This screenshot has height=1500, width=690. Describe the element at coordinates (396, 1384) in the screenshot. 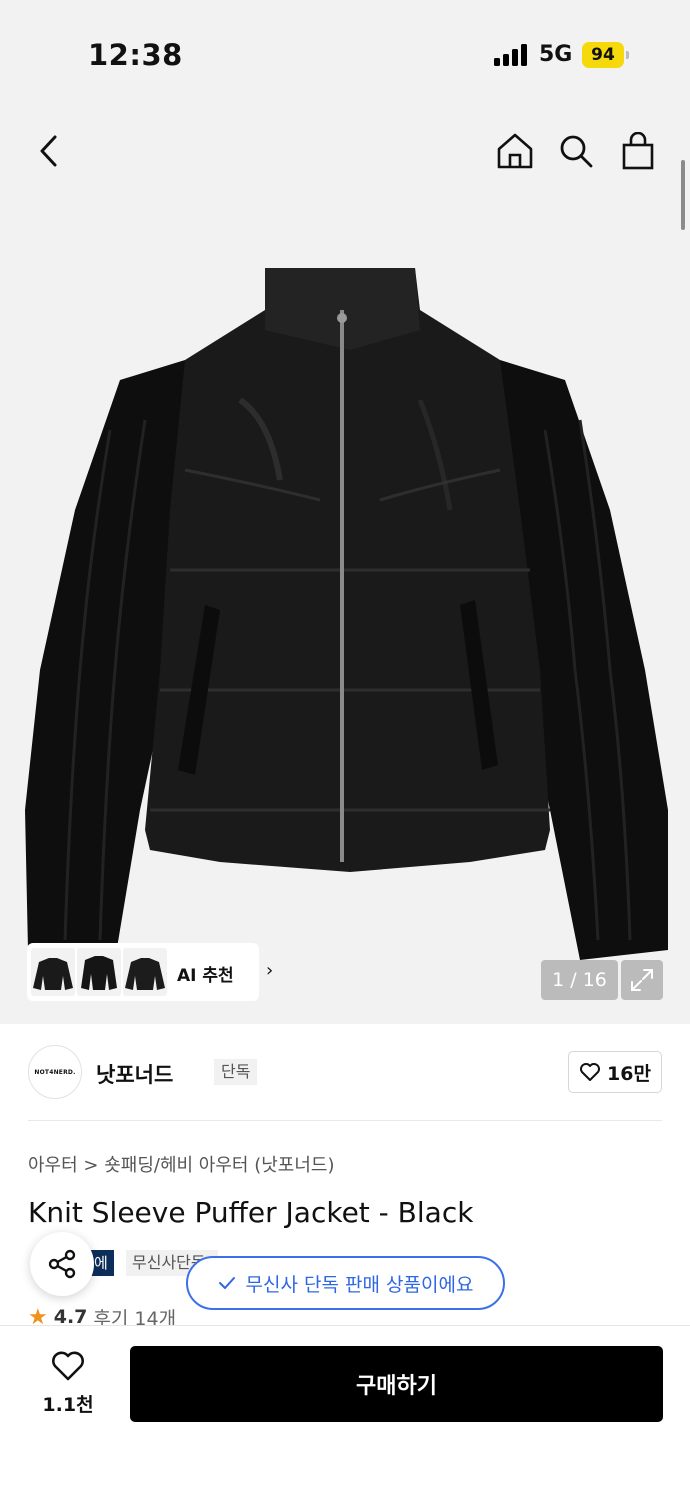

I see `buy-button: 구매하기` at that location.